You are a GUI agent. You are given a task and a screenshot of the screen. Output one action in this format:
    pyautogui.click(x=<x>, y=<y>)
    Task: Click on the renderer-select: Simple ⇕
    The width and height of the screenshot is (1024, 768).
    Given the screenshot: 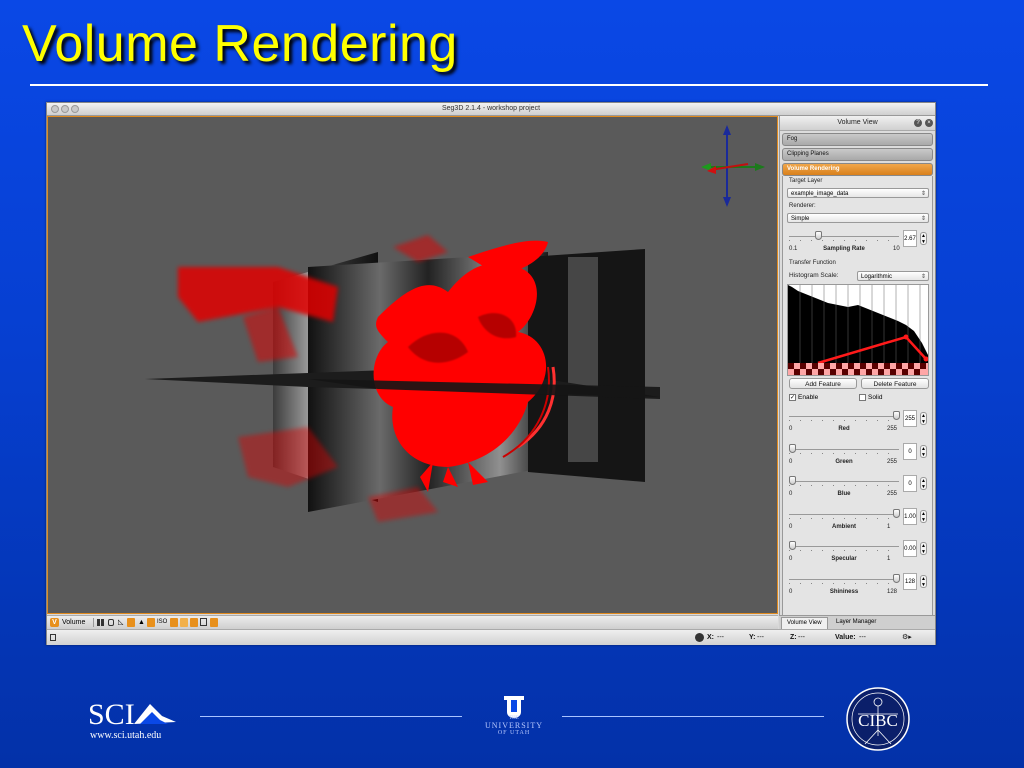 What is the action you would take?
    pyautogui.click(x=858, y=218)
    